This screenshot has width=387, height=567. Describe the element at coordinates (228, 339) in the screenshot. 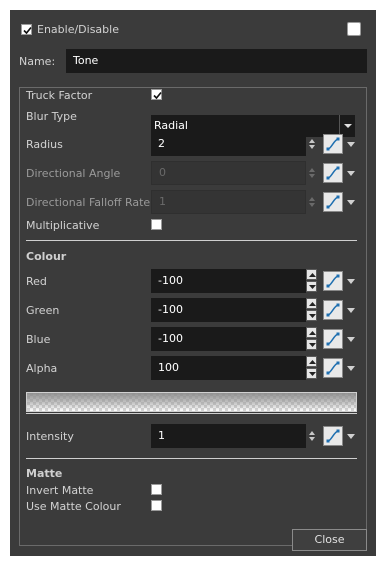

I see `blue-field: -100` at that location.